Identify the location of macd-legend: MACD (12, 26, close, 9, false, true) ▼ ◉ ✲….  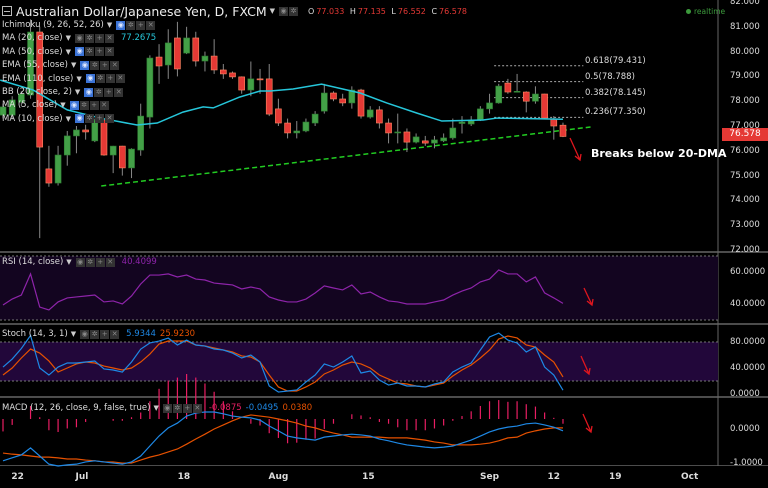
(157, 408).